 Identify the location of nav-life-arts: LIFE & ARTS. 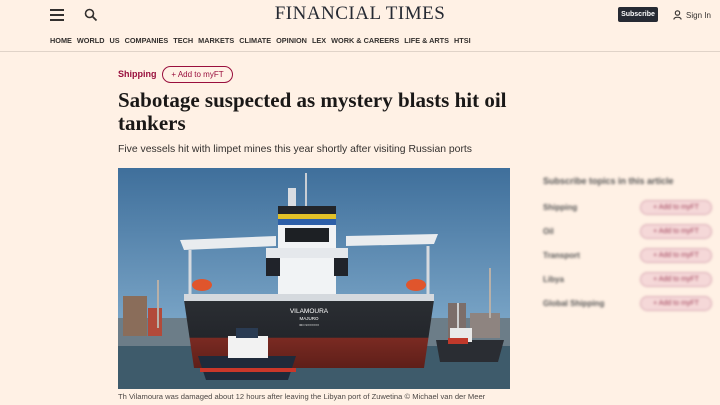
(426, 40).